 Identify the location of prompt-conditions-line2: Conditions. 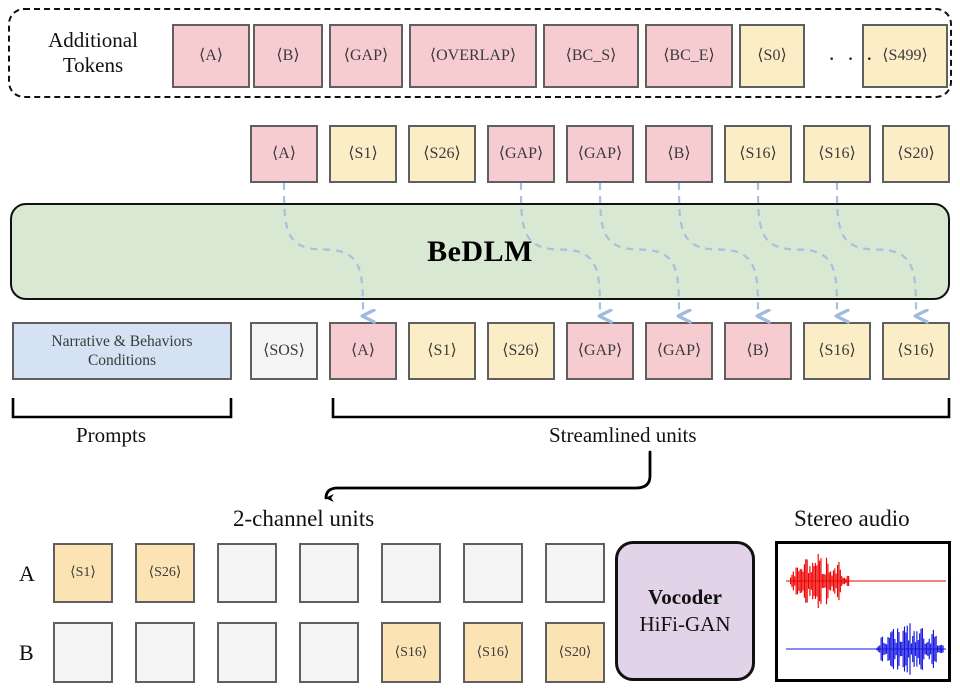
(122, 360).